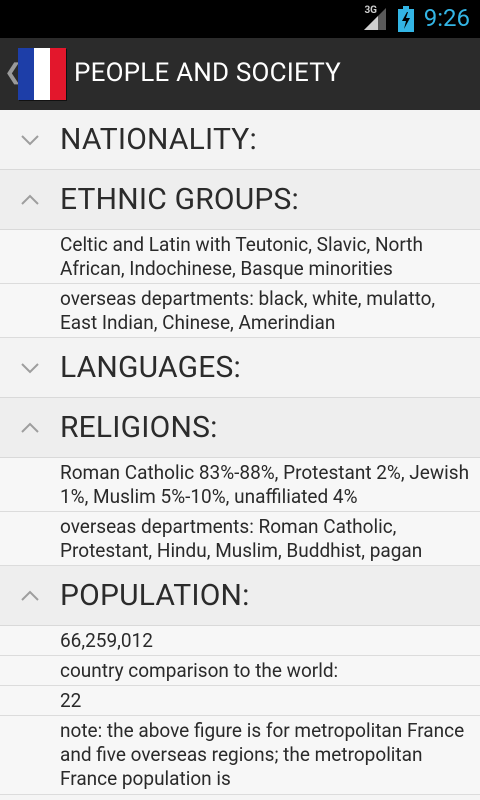  I want to click on flag-france-icon, so click(42, 74).